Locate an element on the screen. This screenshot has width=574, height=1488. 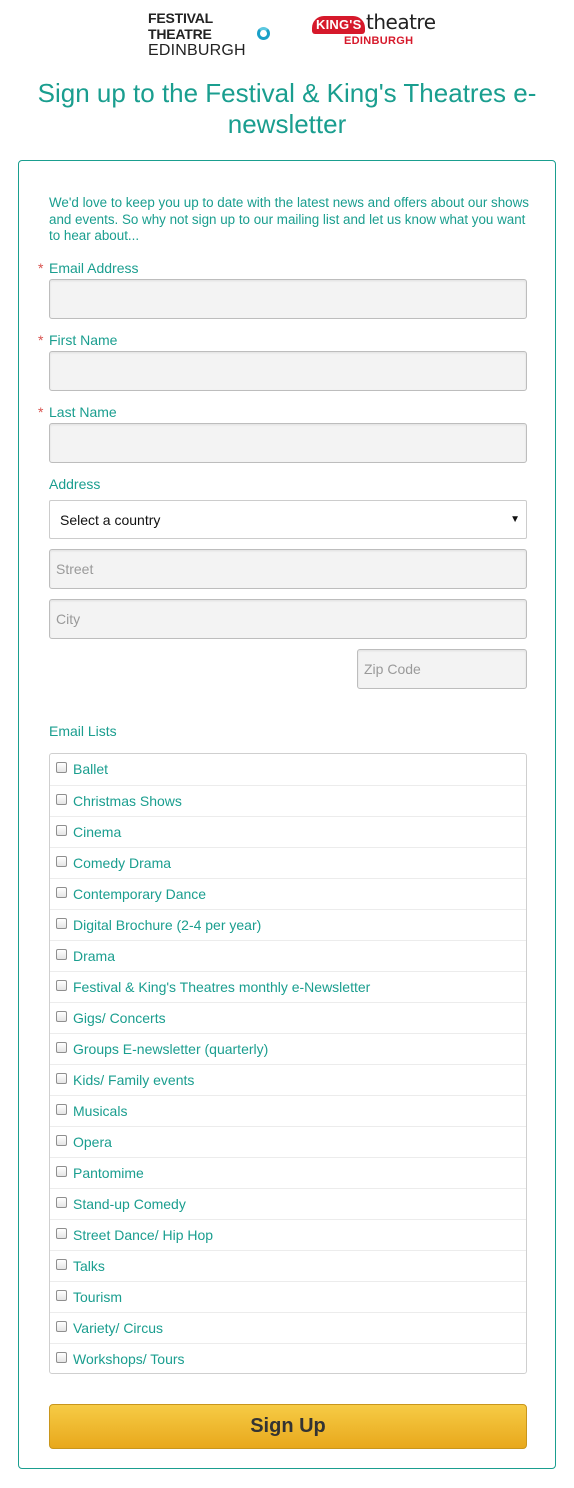
list-item: Christmas Shows is located at coordinates (288, 800).